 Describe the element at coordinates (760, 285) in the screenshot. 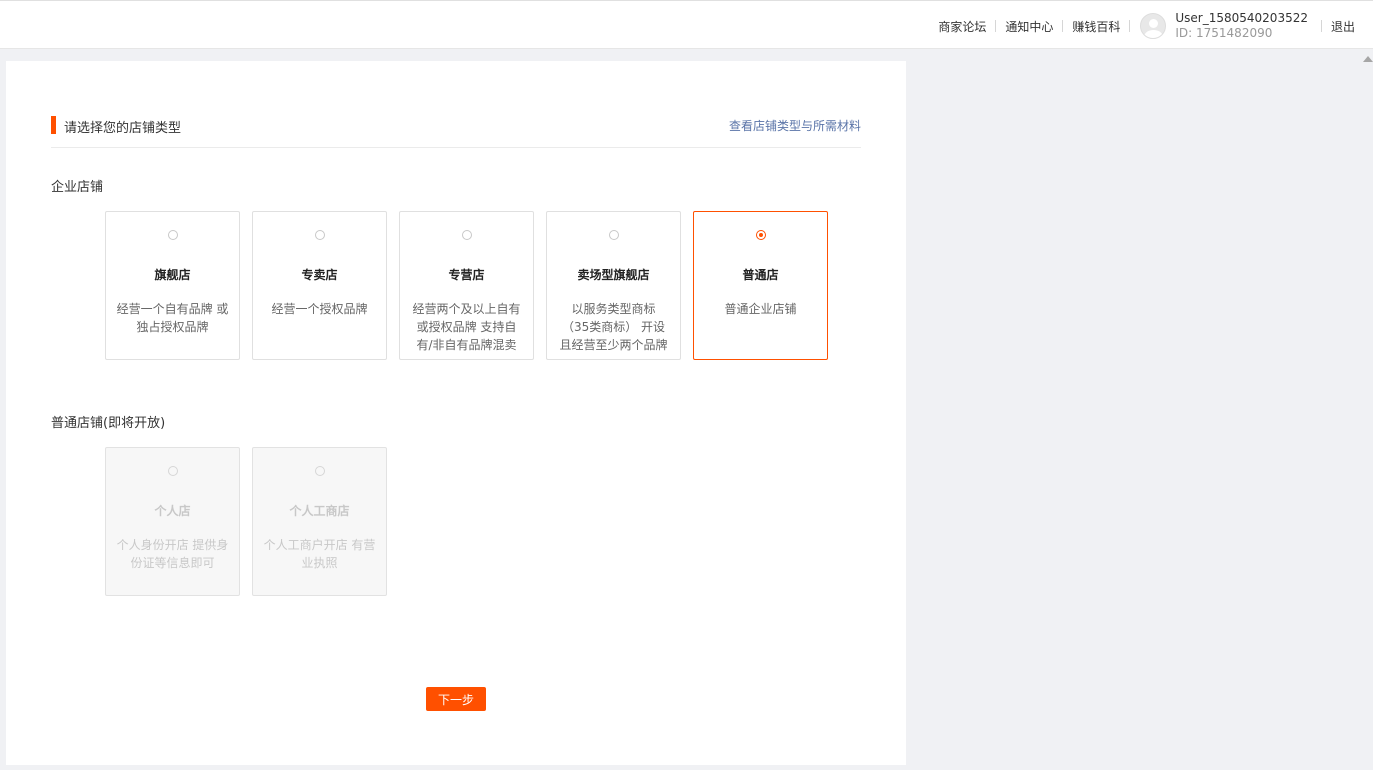

I see `store-card-regular: 普通店 普通企业店铺` at that location.